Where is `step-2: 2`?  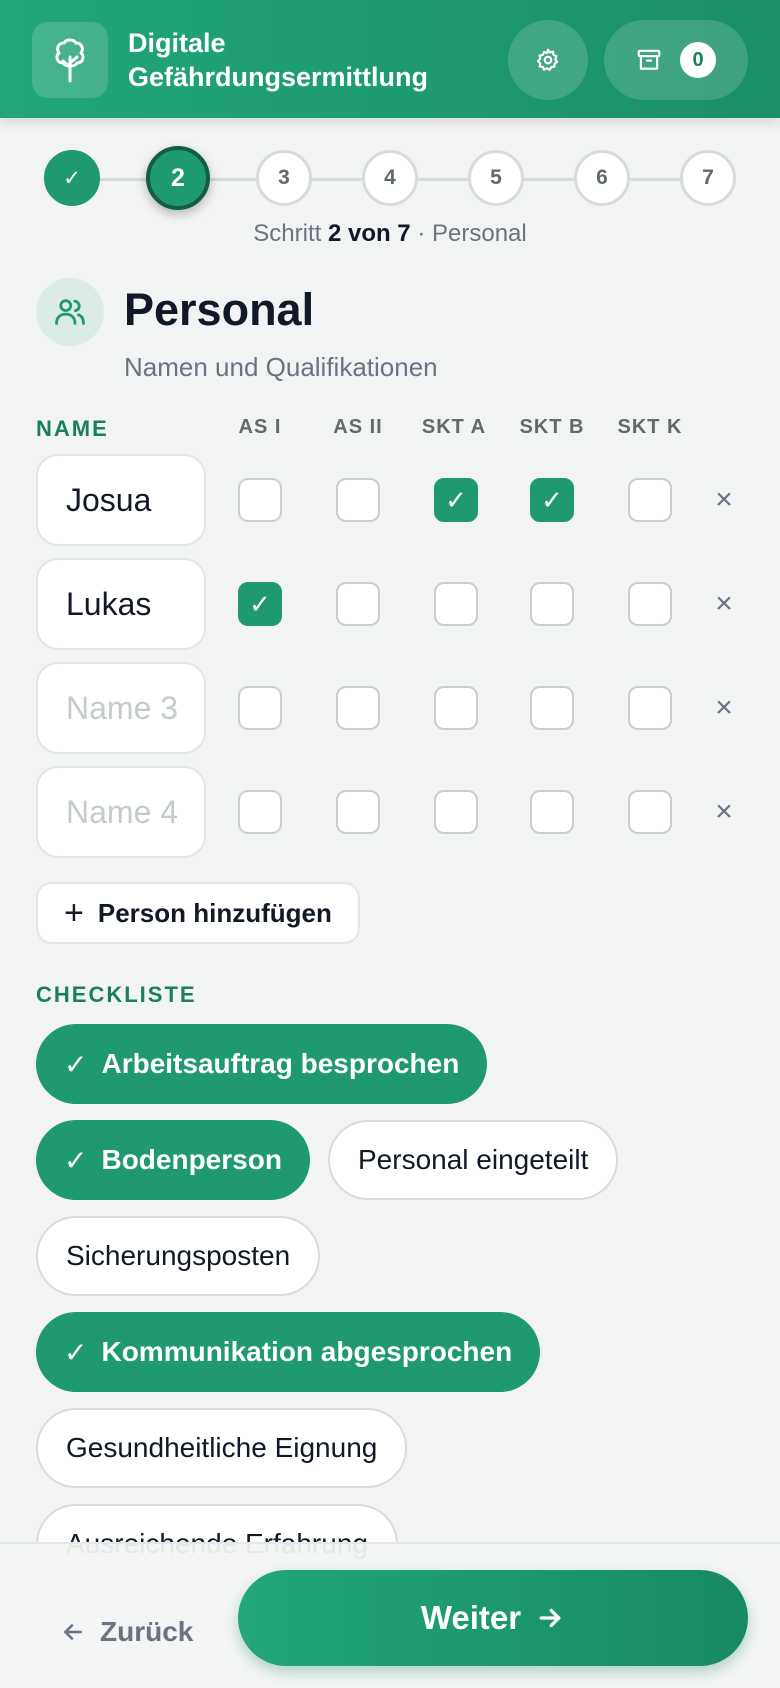 step-2: 2 is located at coordinates (178, 178).